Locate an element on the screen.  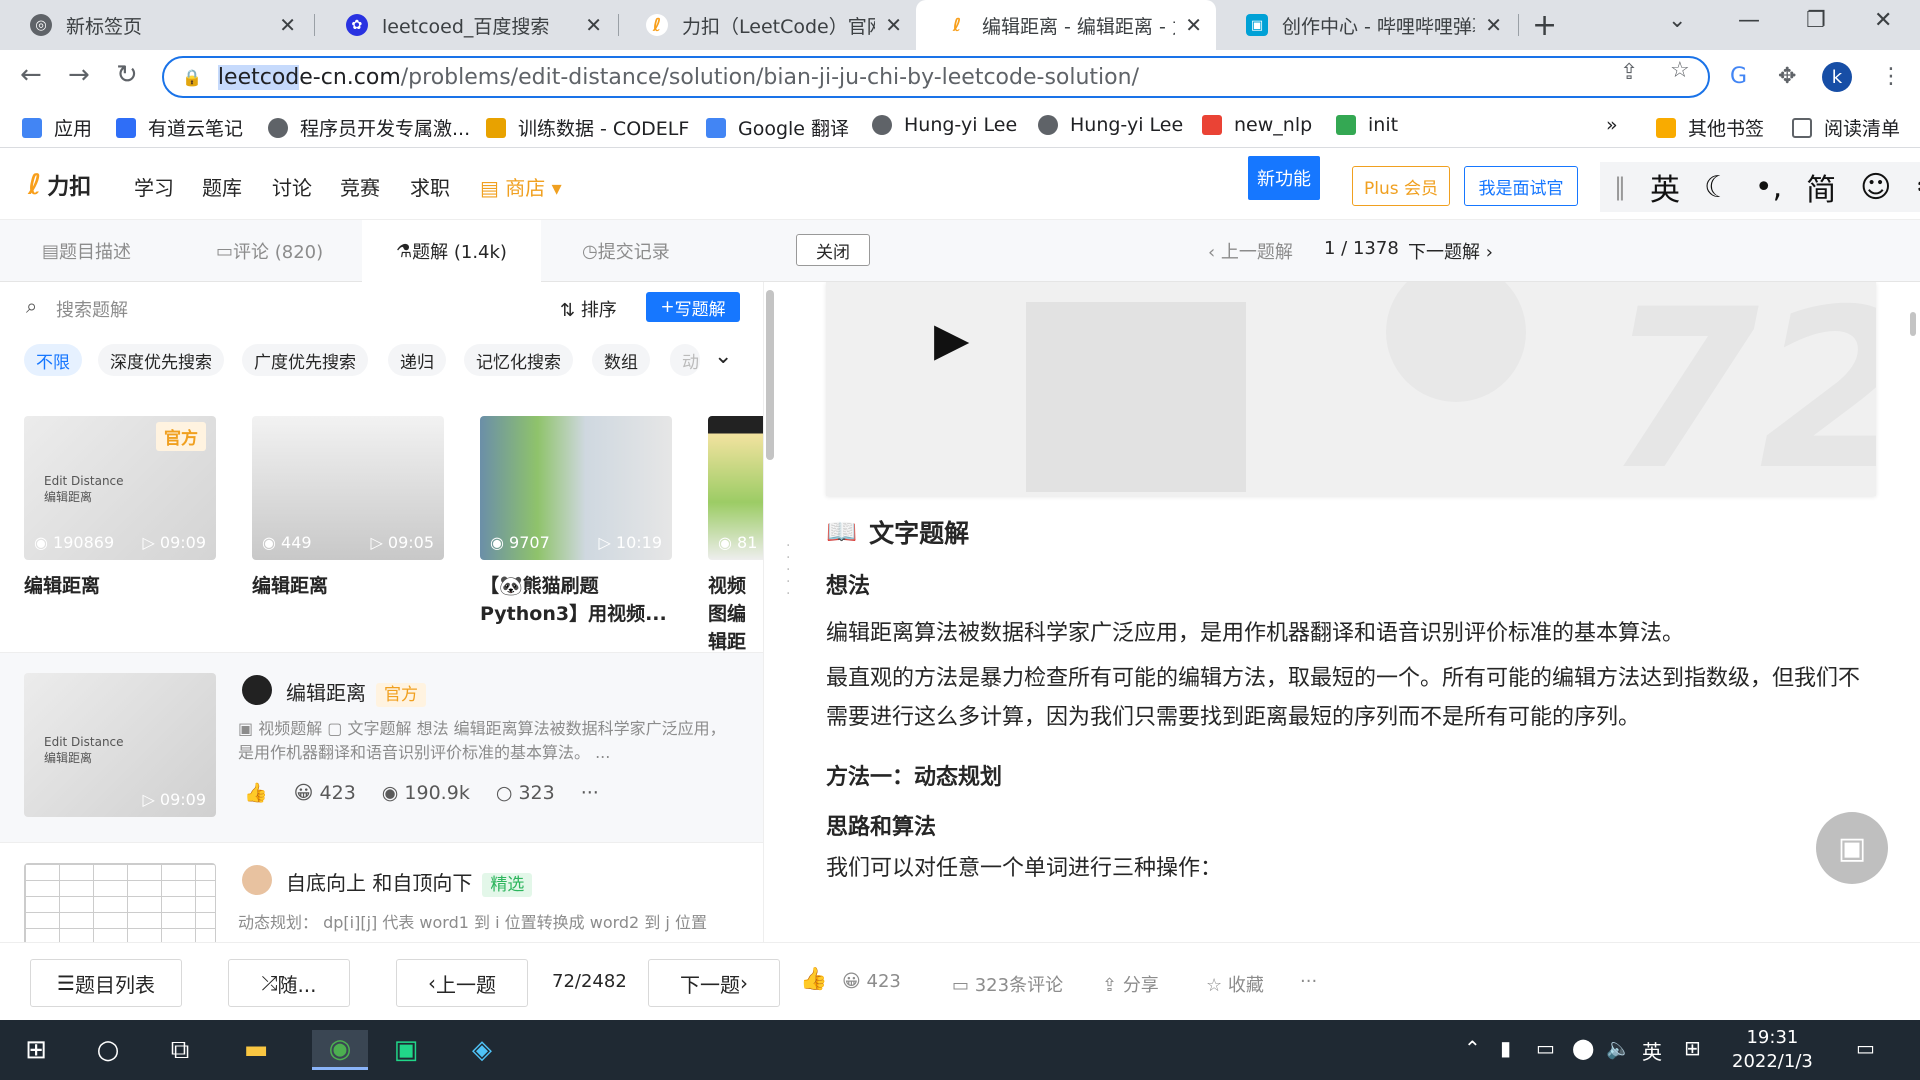
next-problem-button: 下一题 › is located at coordinates (714, 983).